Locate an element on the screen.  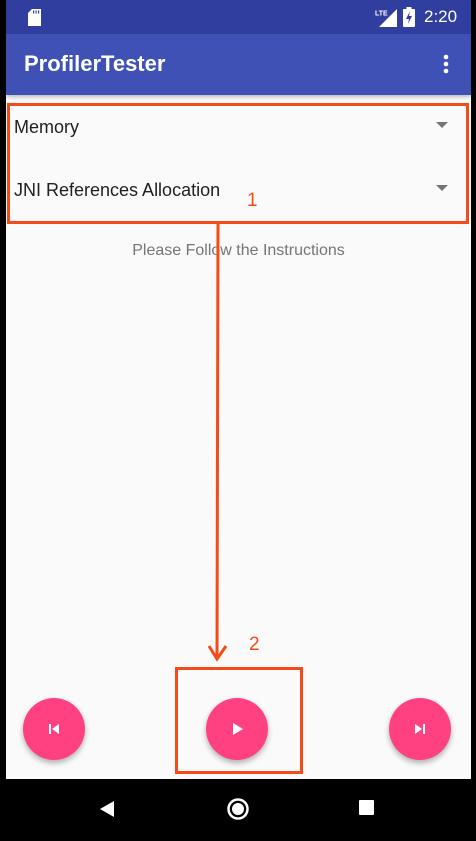
annotation-arrow is located at coordinates (217, 442).